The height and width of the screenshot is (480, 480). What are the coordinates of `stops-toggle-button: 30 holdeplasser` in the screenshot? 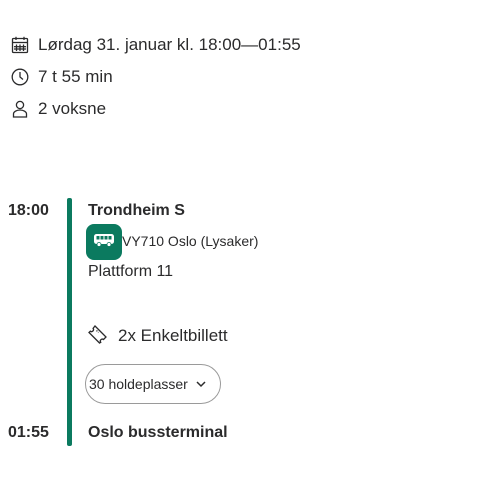 It's located at (153, 384).